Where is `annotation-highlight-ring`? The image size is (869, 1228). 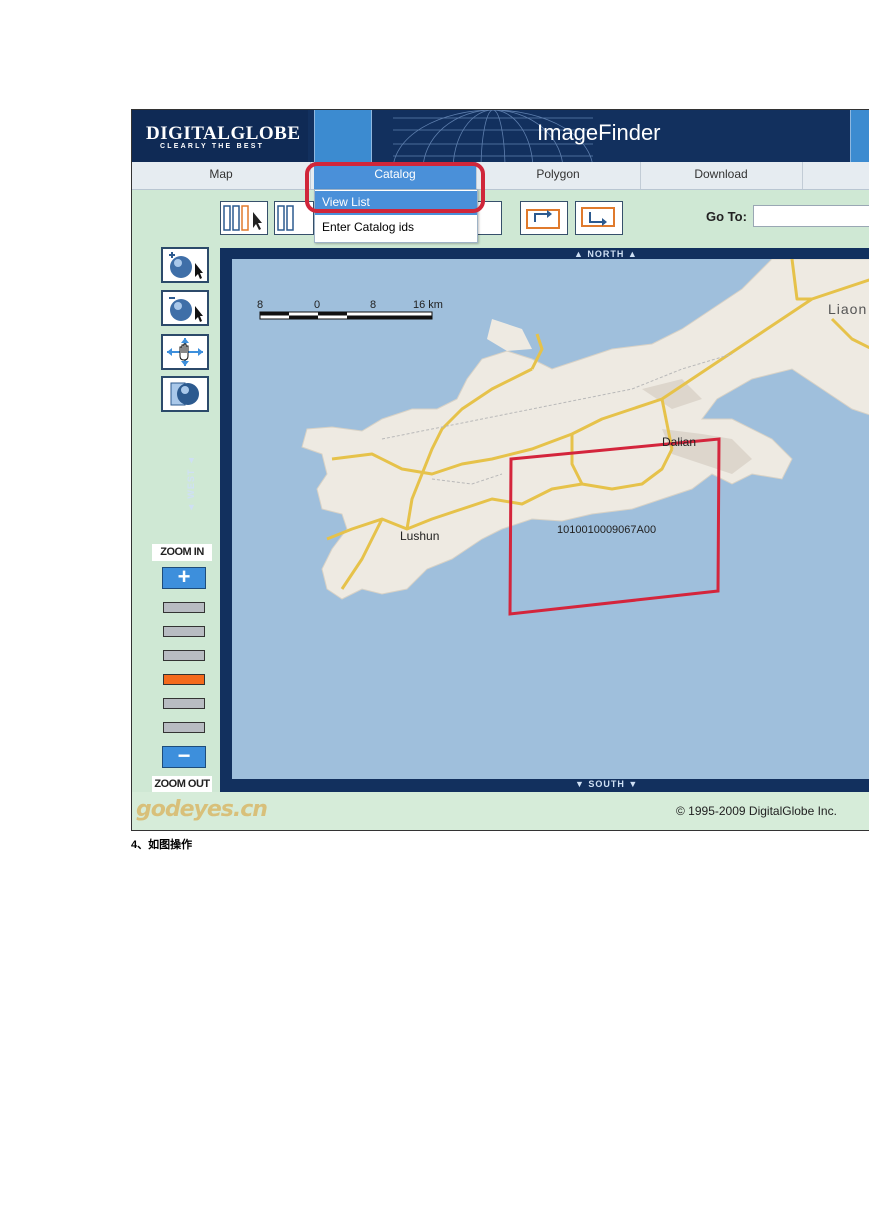
annotation-highlight-ring is located at coordinates (395, 187).